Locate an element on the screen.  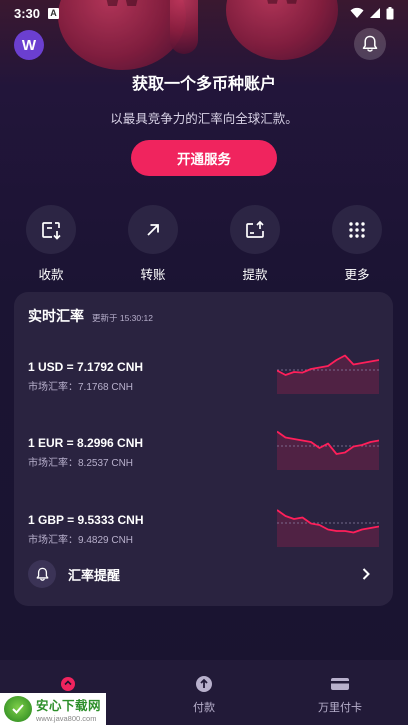
rate-value: 1 USD = 7.1792 CNH is located at coordinates (86, 367).